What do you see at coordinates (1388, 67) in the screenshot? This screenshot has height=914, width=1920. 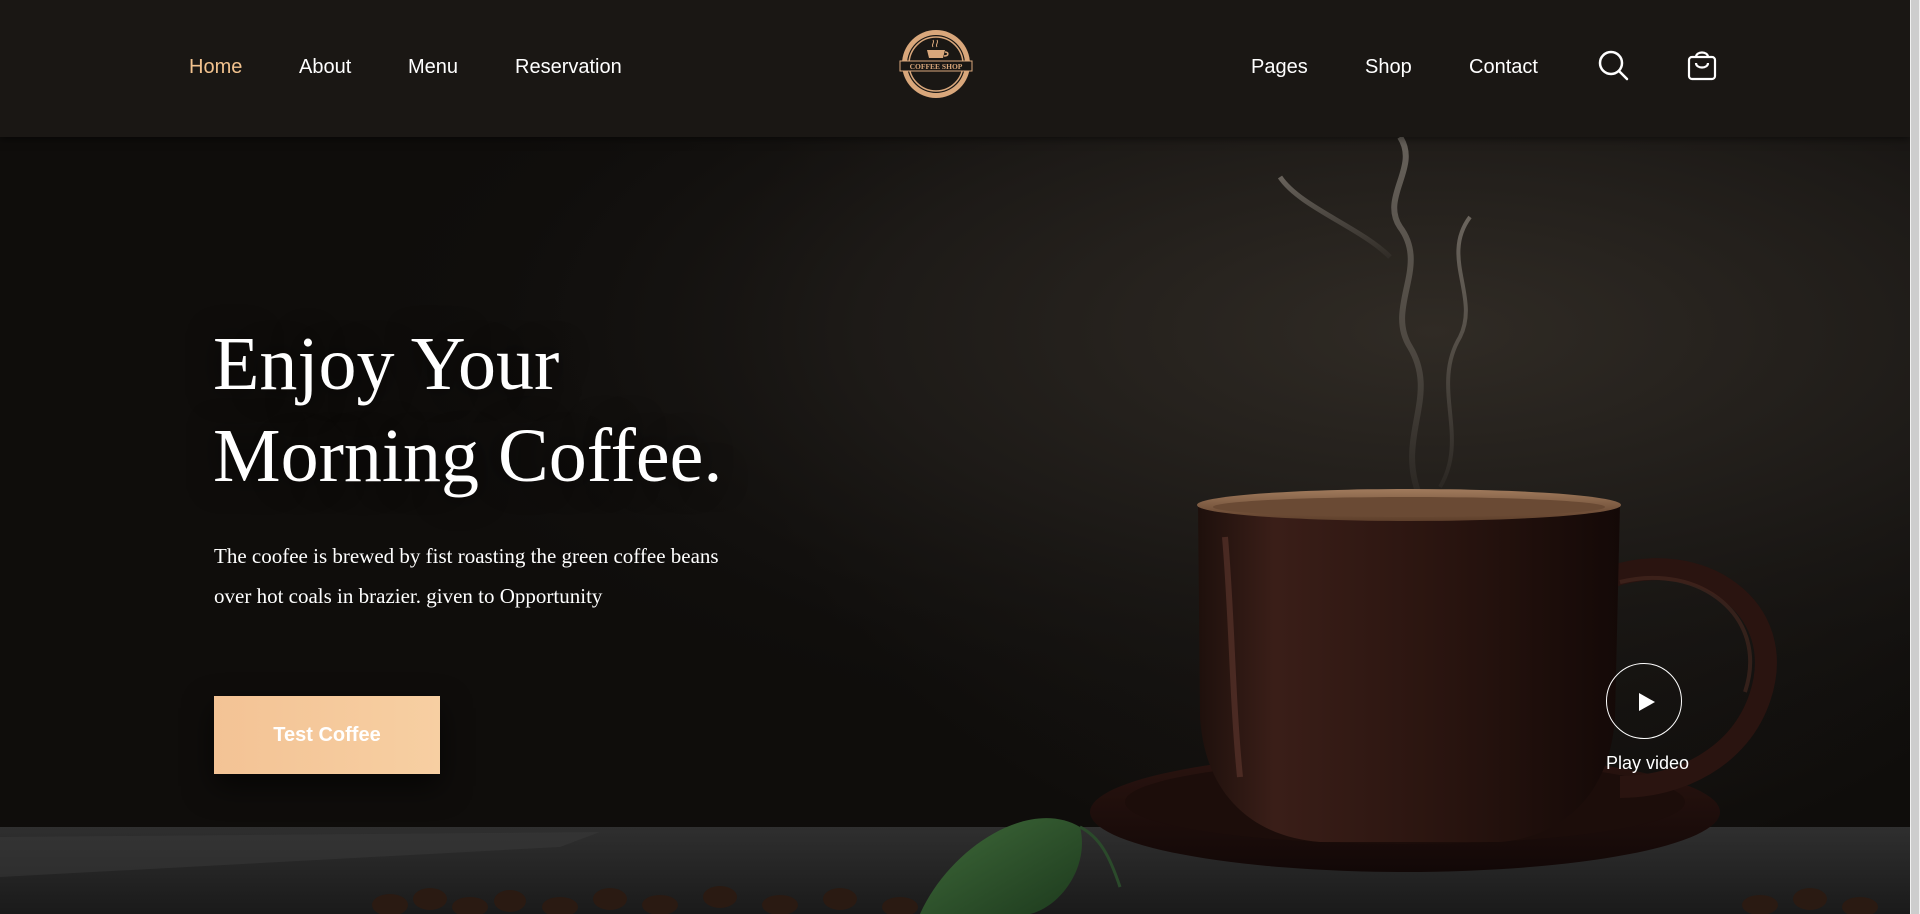 I see `nav-link-shop: Shop` at bounding box center [1388, 67].